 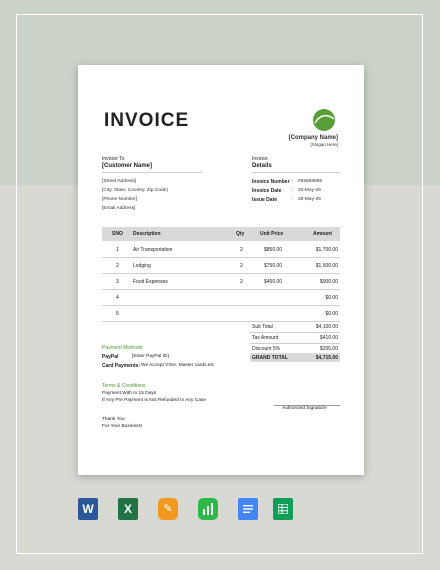 I want to click on customer-name: [Customer Name], so click(x=127, y=166).